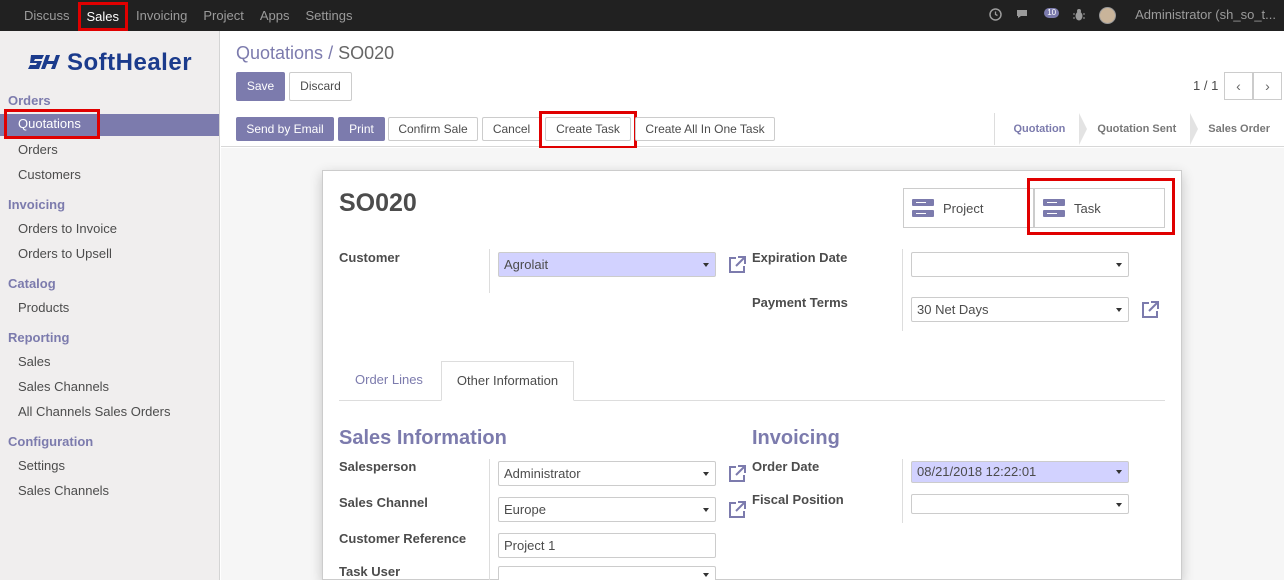 This screenshot has width=1284, height=580. I want to click on customer-reference-label: Customer Reference, so click(403, 538).